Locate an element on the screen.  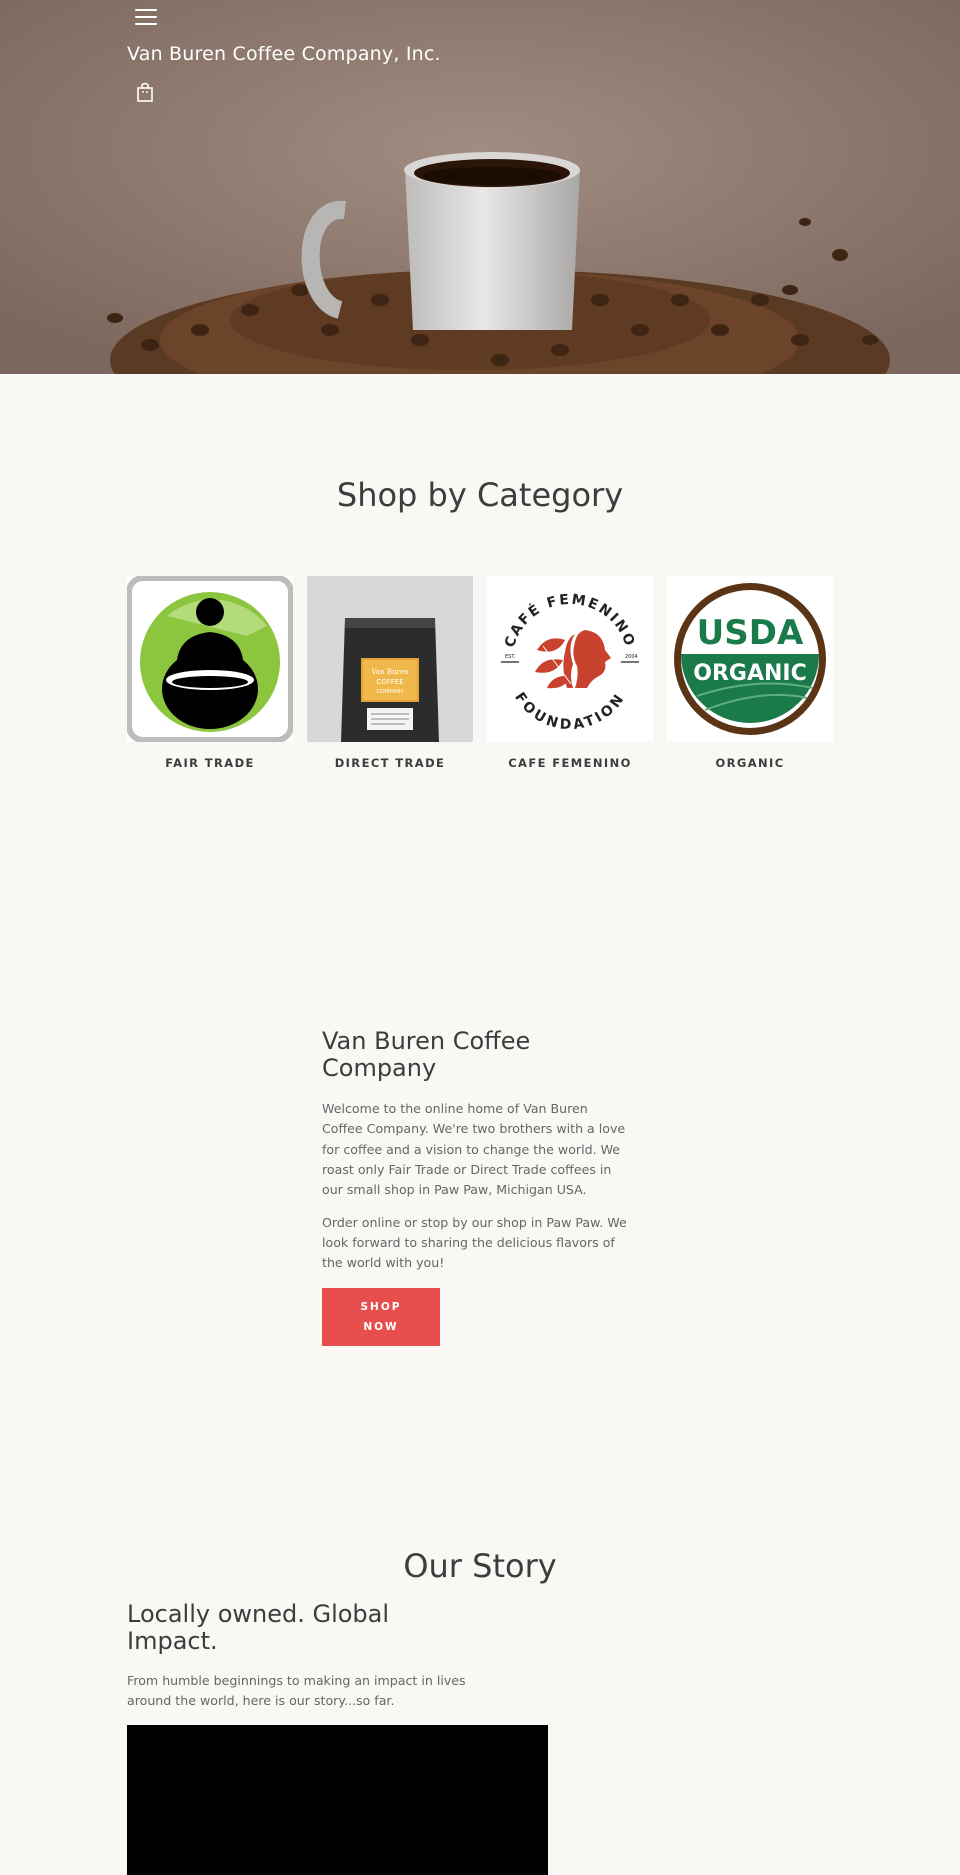
usda-logo-top-text: USDA is located at coordinates (750, 633).